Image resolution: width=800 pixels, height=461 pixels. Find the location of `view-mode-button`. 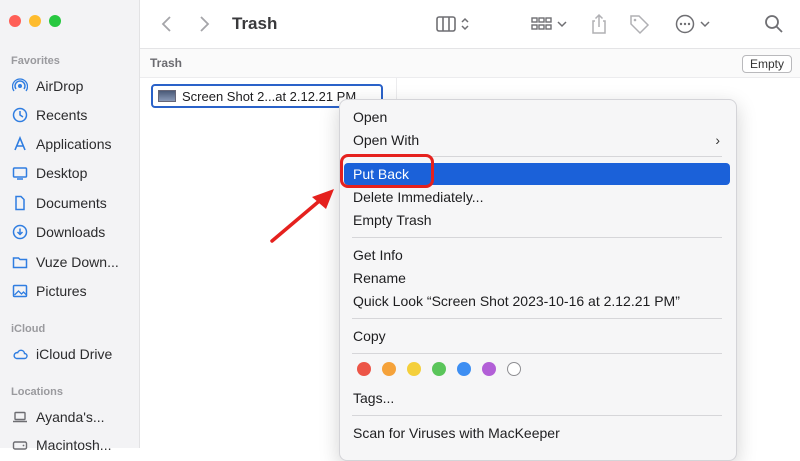

view-mode-button is located at coordinates (456, 24).